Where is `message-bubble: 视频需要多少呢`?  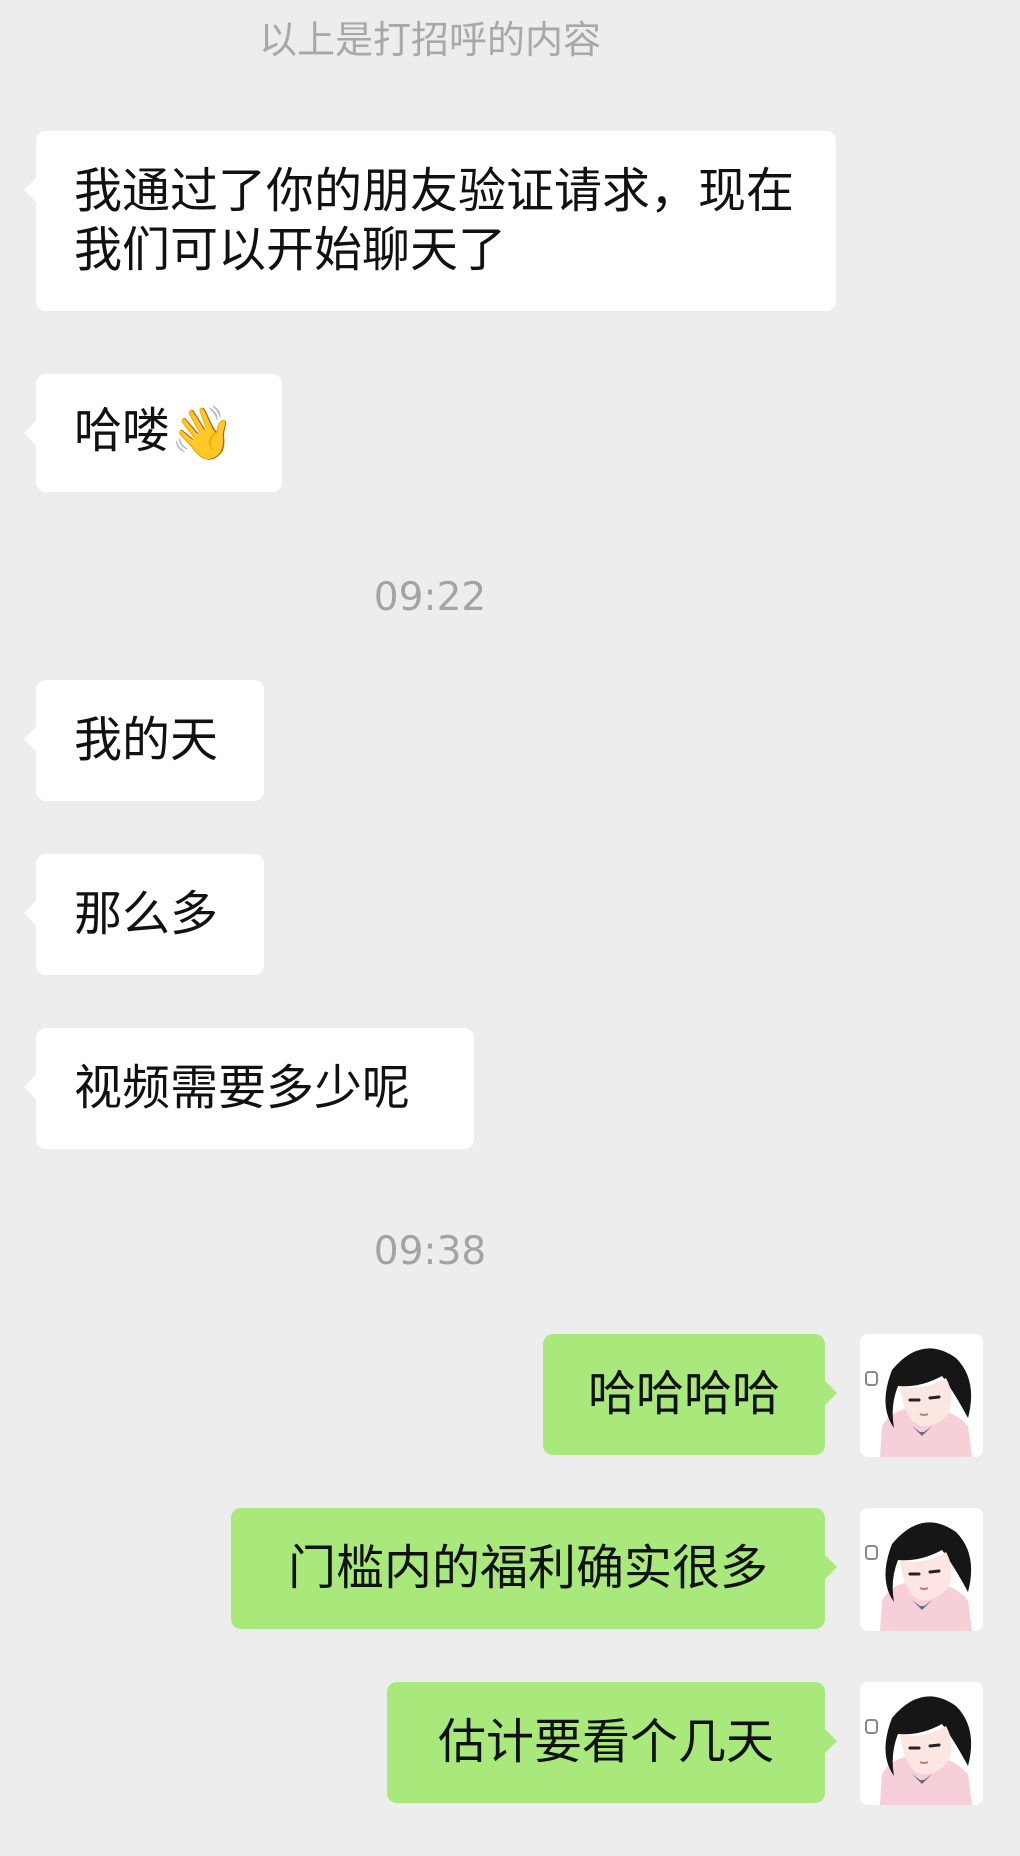
message-bubble: 视频需要多少呢 is located at coordinates (249, 1088).